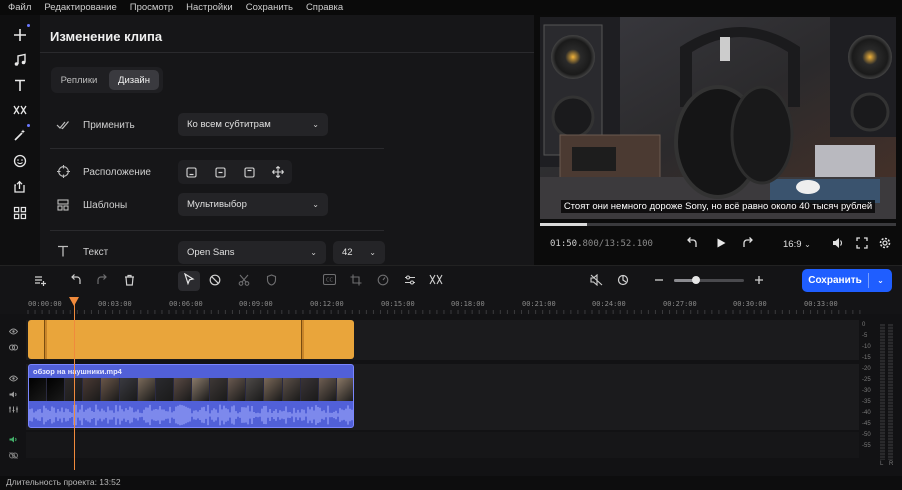  What do you see at coordinates (659, 281) in the screenshot?
I see `zoom-out-icon` at bounding box center [659, 281].